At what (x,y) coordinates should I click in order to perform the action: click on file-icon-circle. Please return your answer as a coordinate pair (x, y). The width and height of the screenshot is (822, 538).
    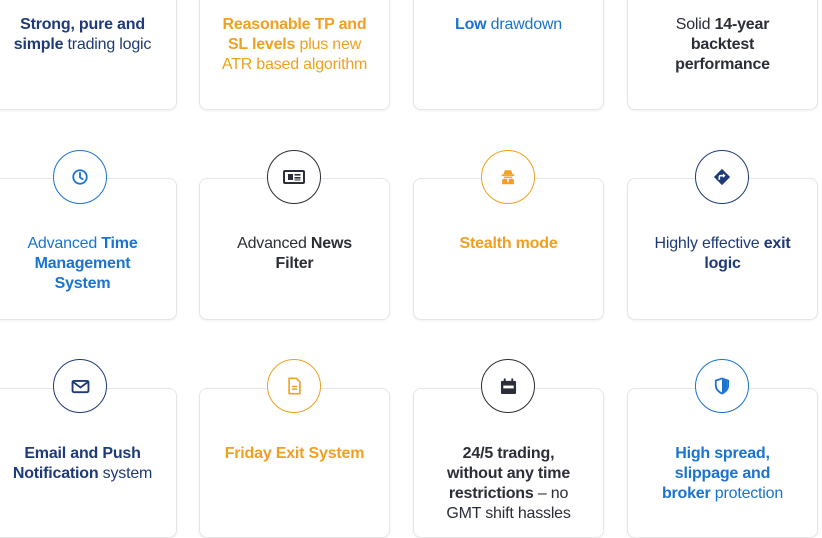
    Looking at the image, I should click on (294, 386).